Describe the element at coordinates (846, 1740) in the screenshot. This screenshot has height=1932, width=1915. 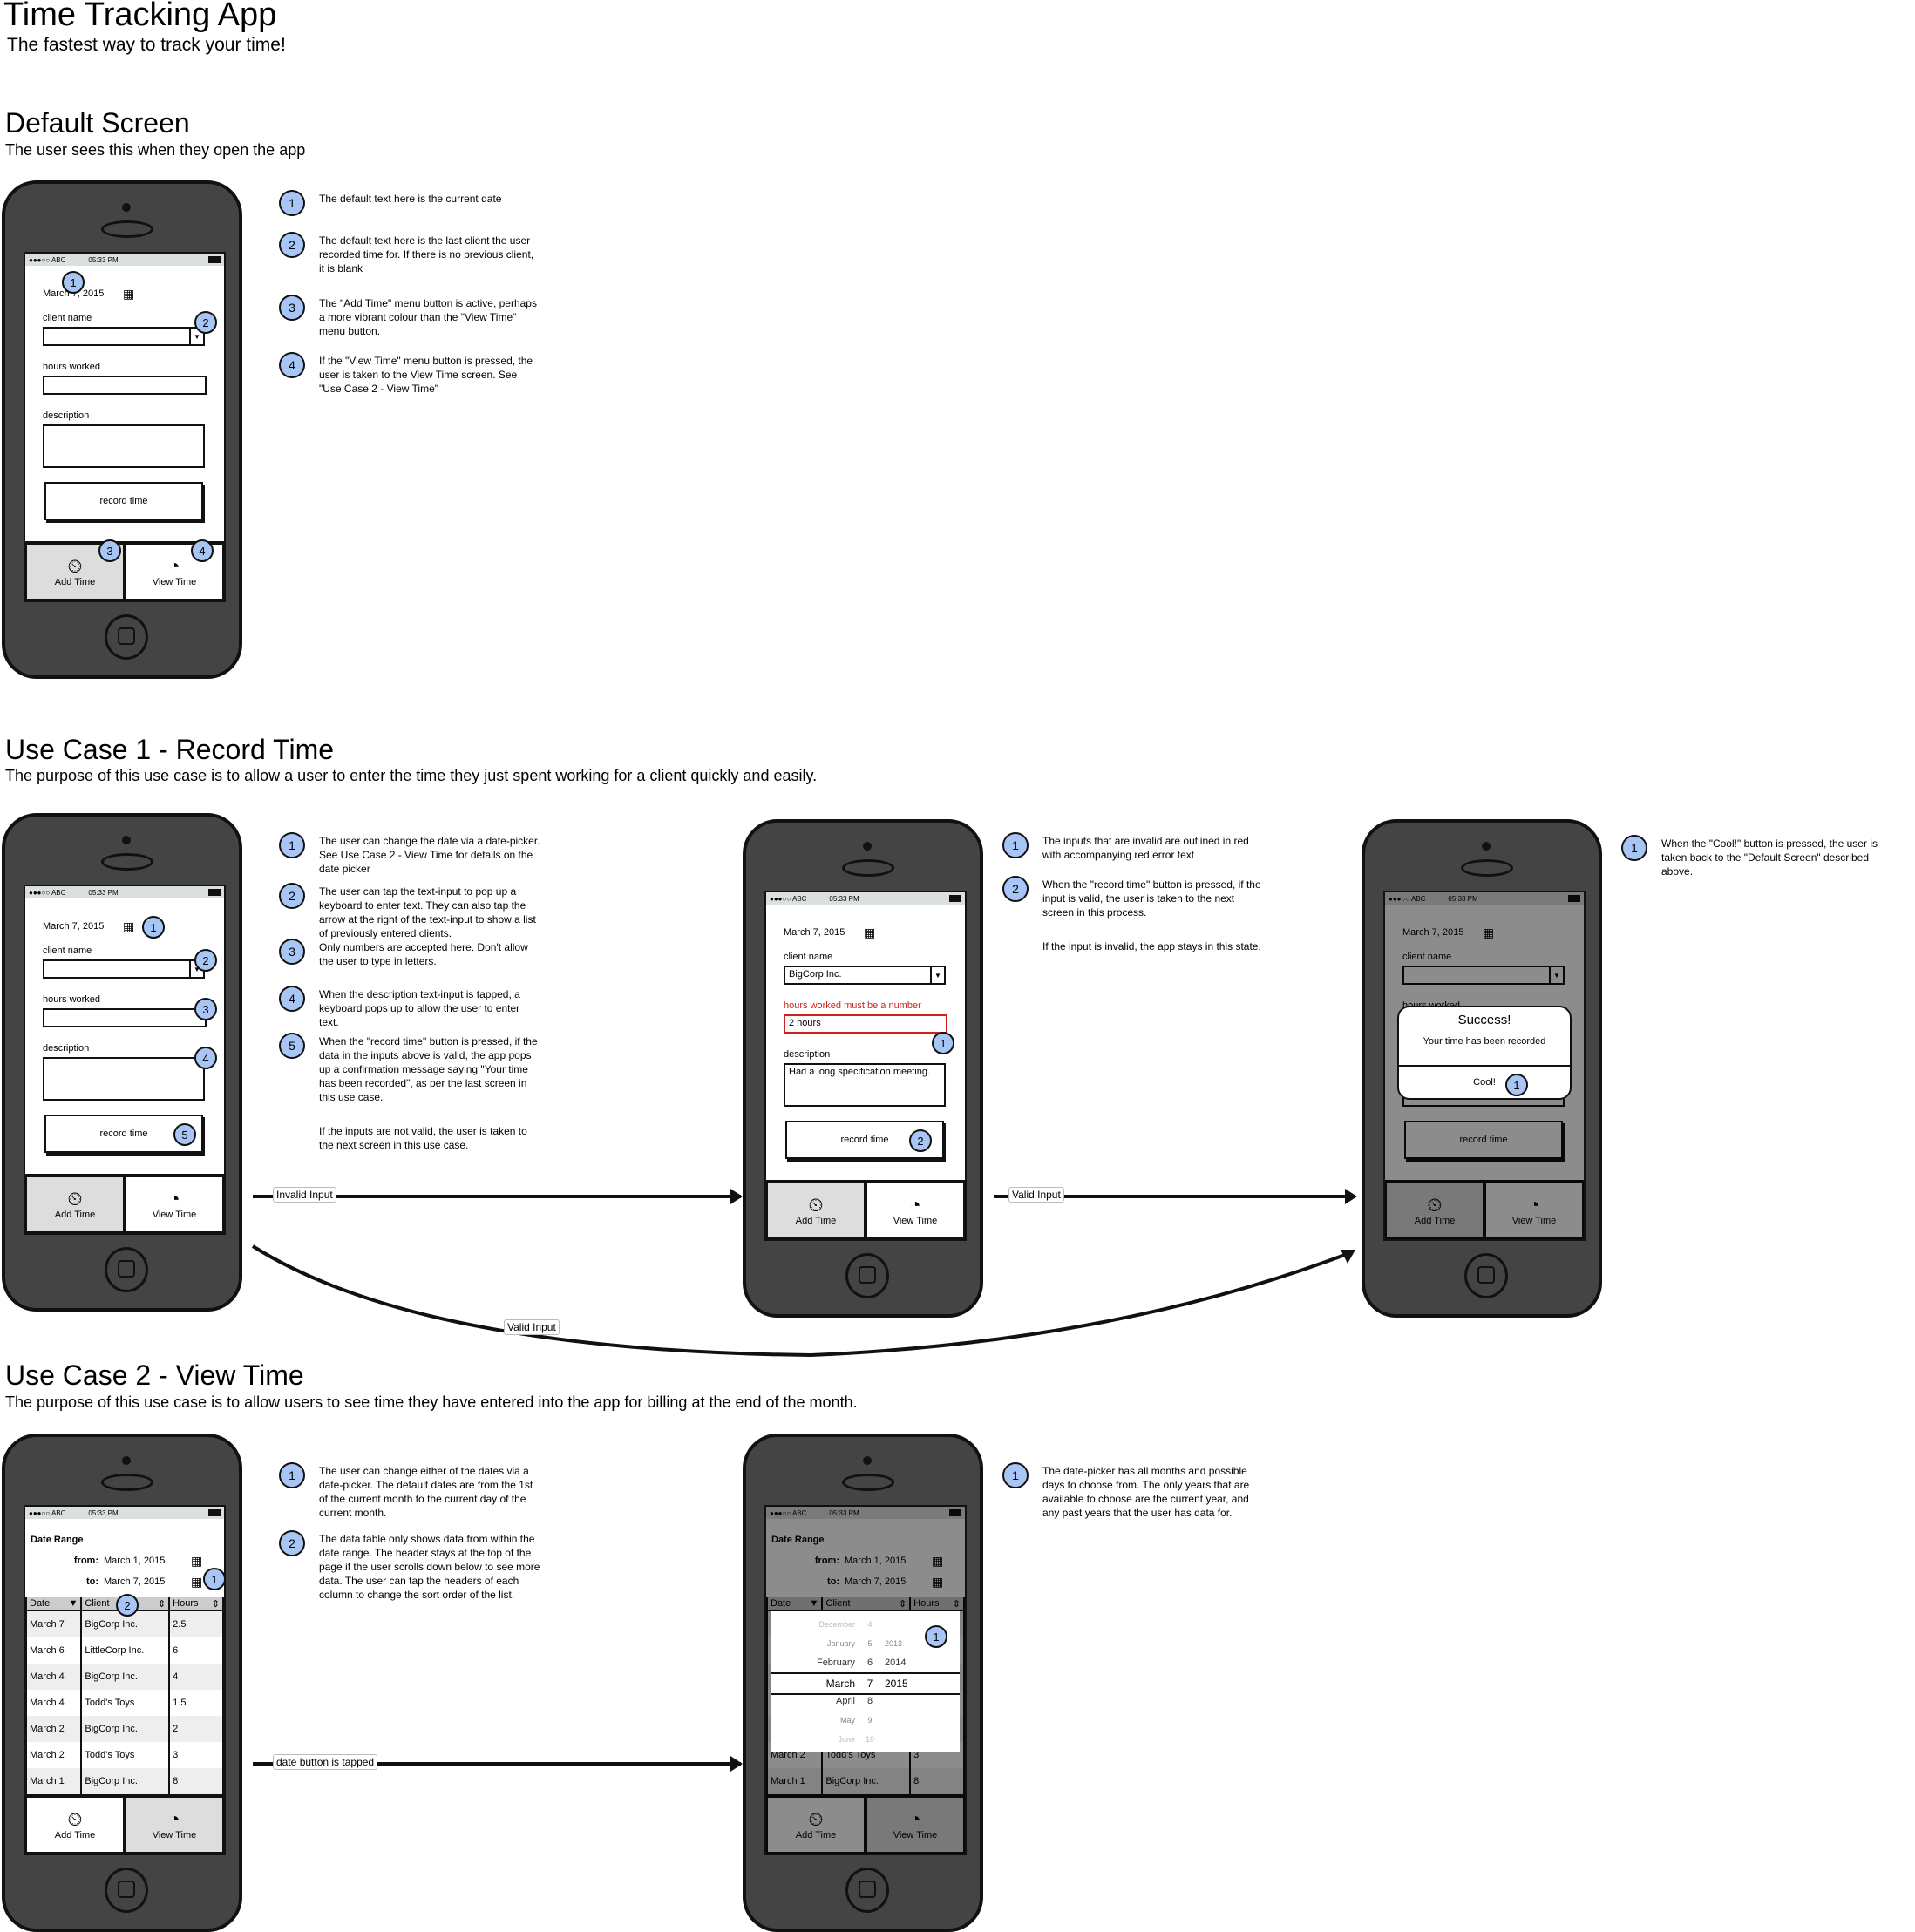
I see `picker-month: June` at that location.